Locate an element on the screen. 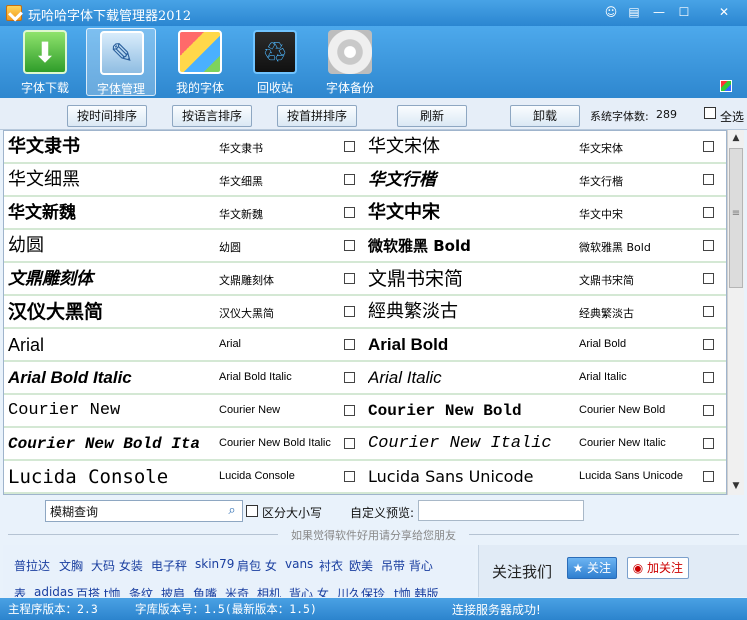 This screenshot has width=747, height=620. tag-link: 鱼嘴 is located at coordinates (205, 591).